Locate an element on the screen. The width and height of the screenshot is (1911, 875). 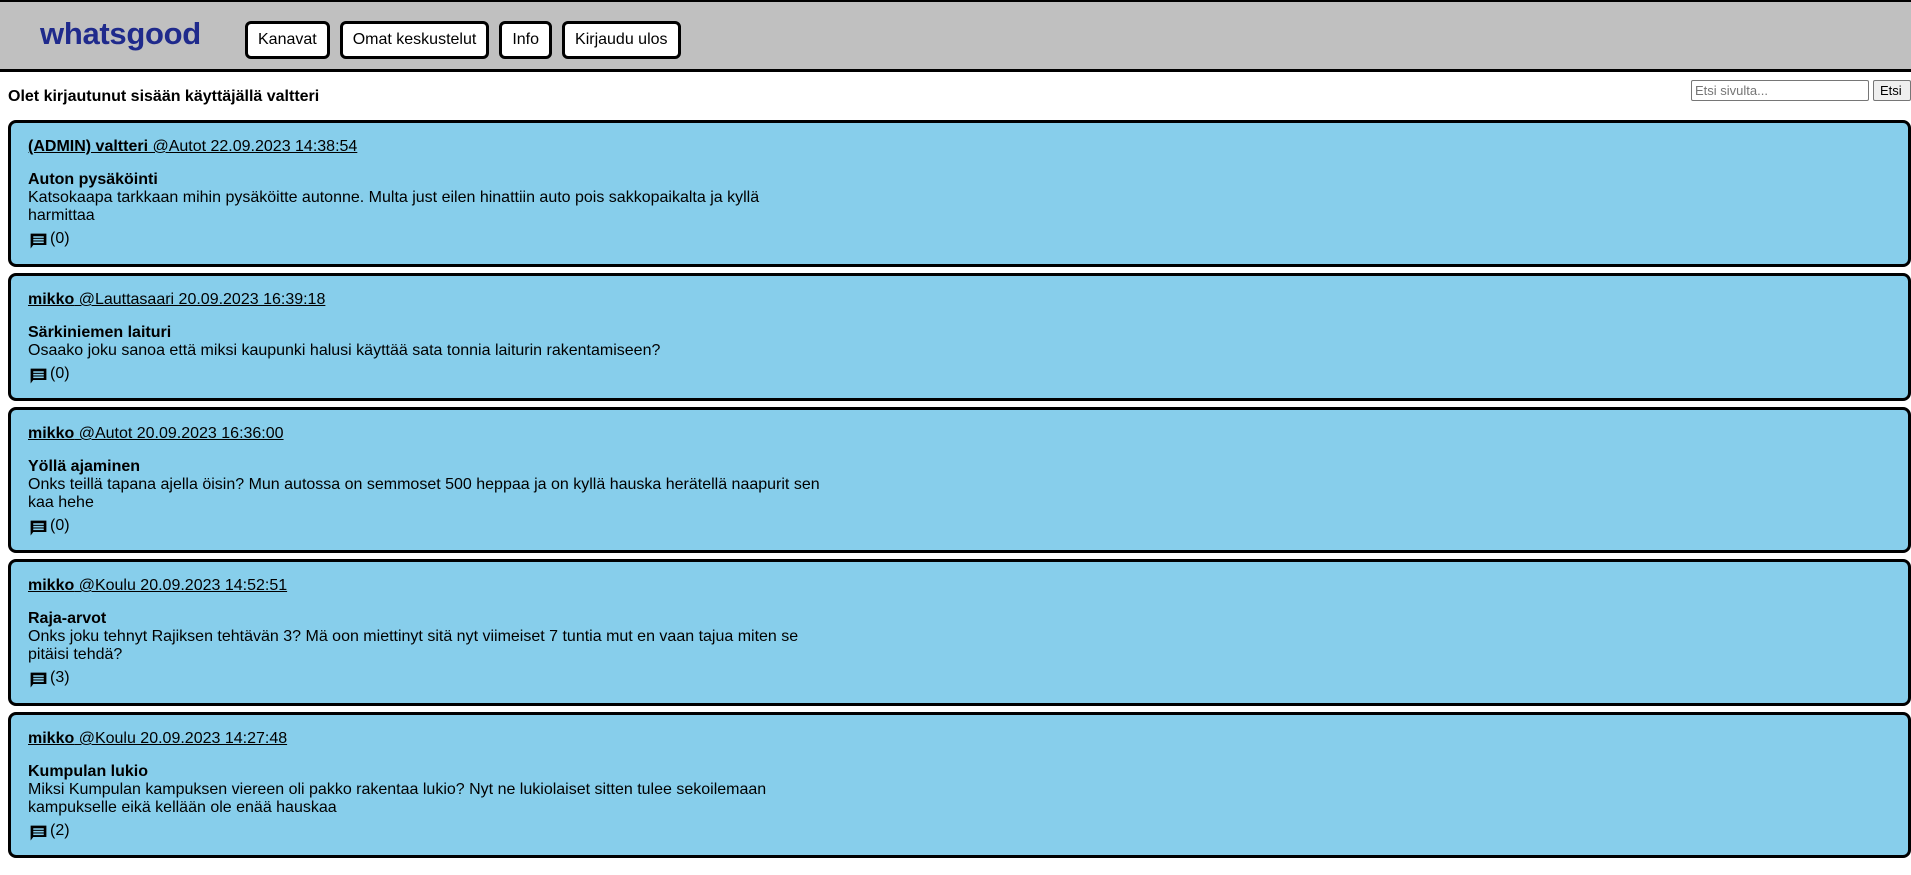
comment-count: (2) is located at coordinates (60, 830).